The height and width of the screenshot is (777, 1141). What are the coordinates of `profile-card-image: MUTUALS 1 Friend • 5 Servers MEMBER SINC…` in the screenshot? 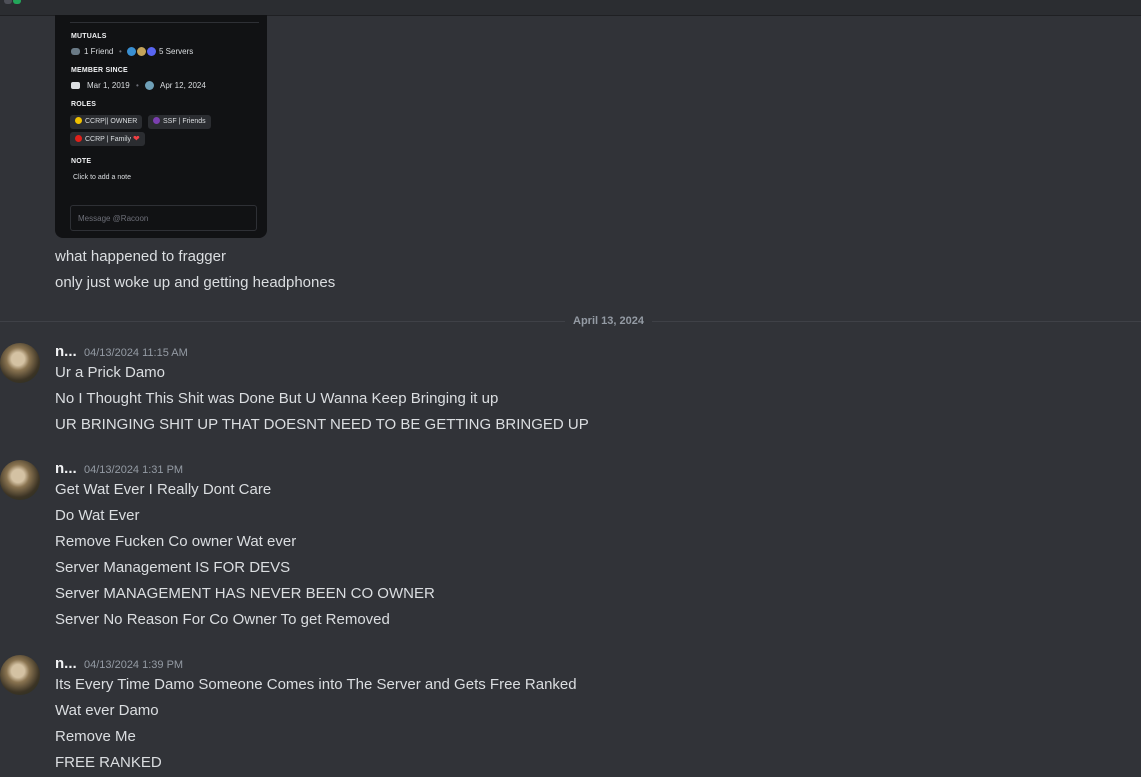 It's located at (161, 126).